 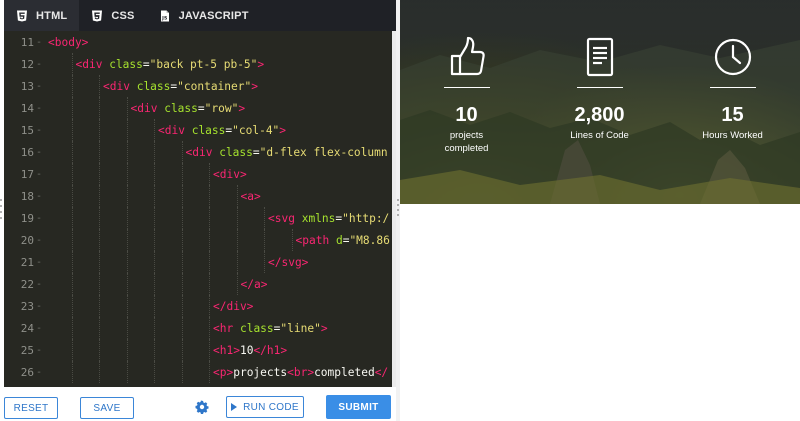 I want to click on code-text: <h1>10</h1>, so click(x=250, y=350).